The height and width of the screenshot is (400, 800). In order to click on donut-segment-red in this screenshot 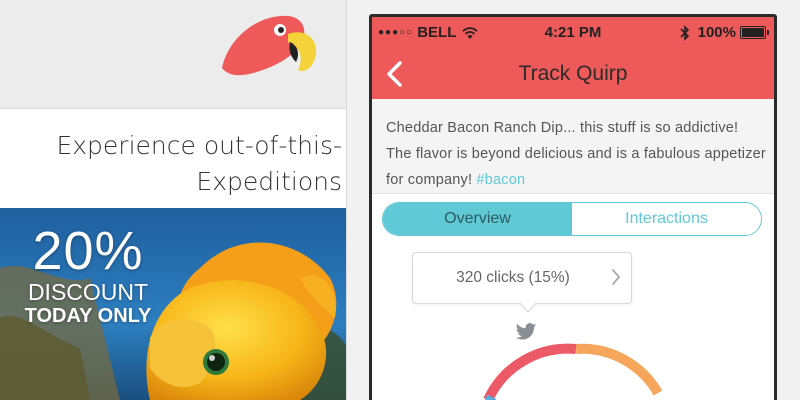, I will do `click(530, 371)`.